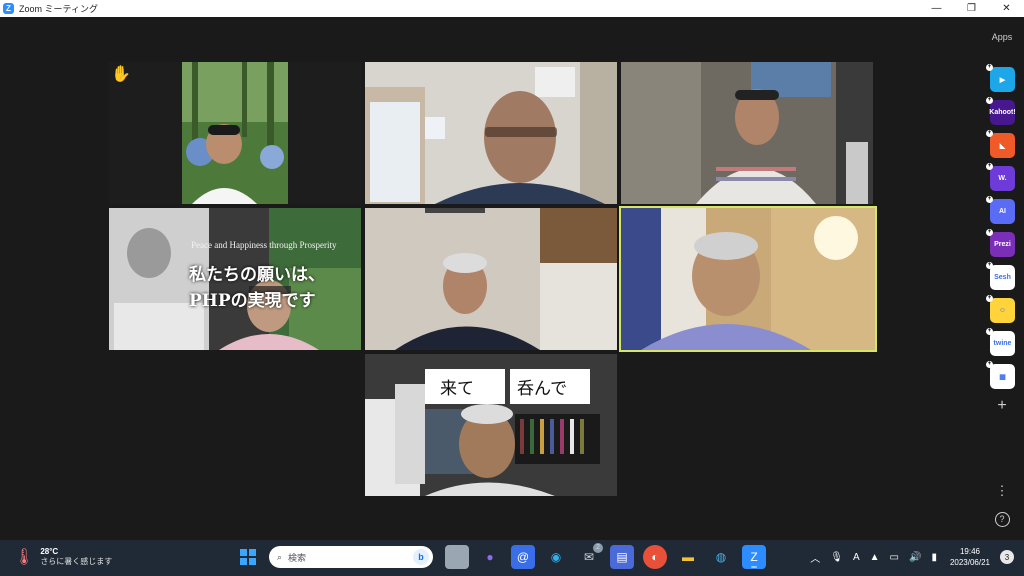  What do you see at coordinates (1002, 406) in the screenshot?
I see `add-app-icon: +` at bounding box center [1002, 406].